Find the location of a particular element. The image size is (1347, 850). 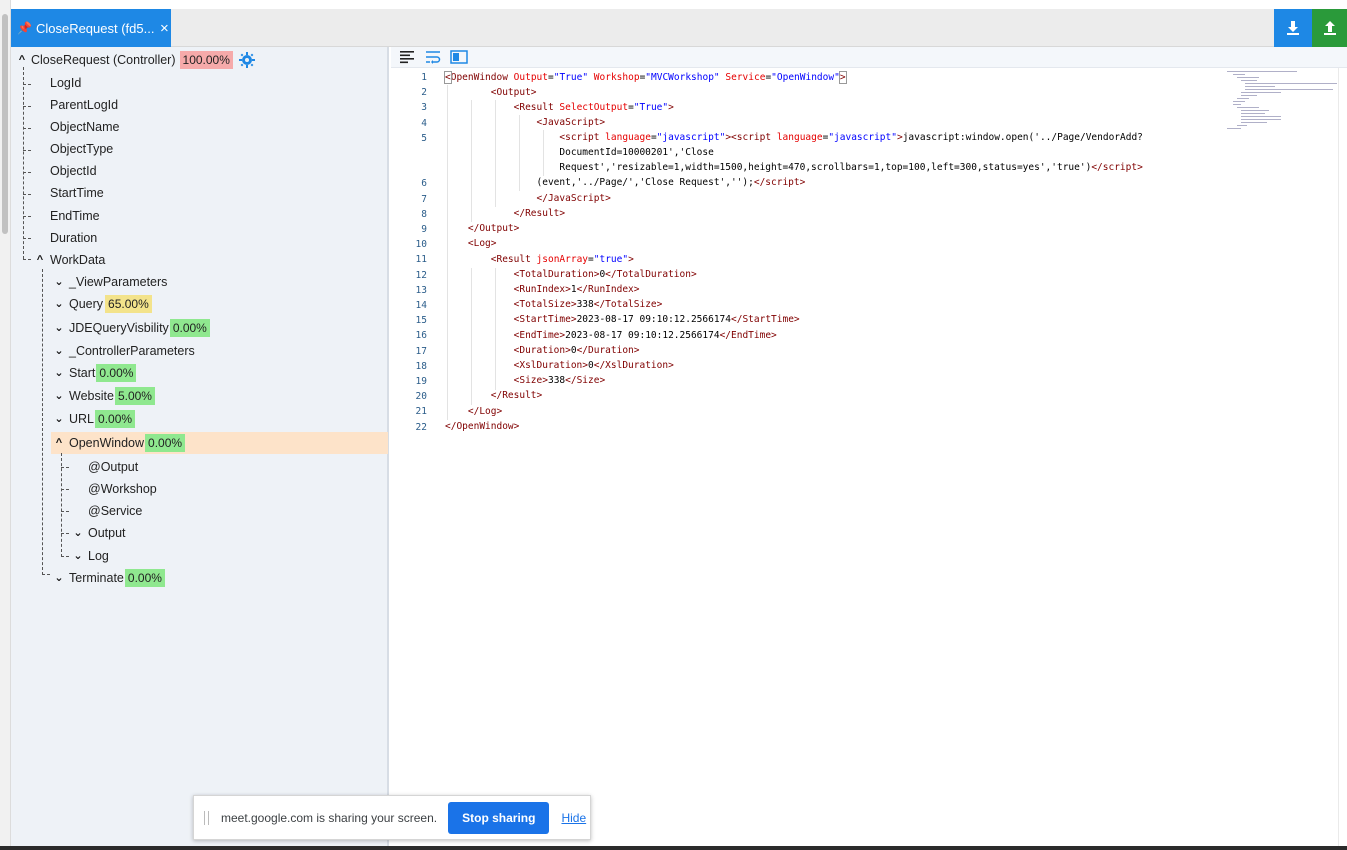

line-number: 20 is located at coordinates (421, 396).